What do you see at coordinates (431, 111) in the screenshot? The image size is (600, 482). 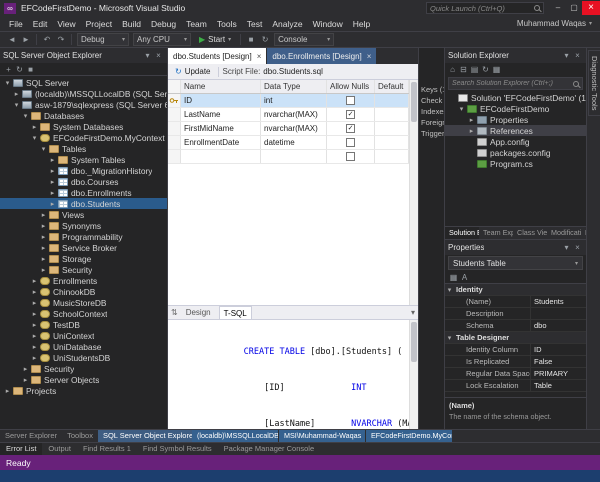 I see `context-pane-item: Indexes (0)` at bounding box center [431, 111].